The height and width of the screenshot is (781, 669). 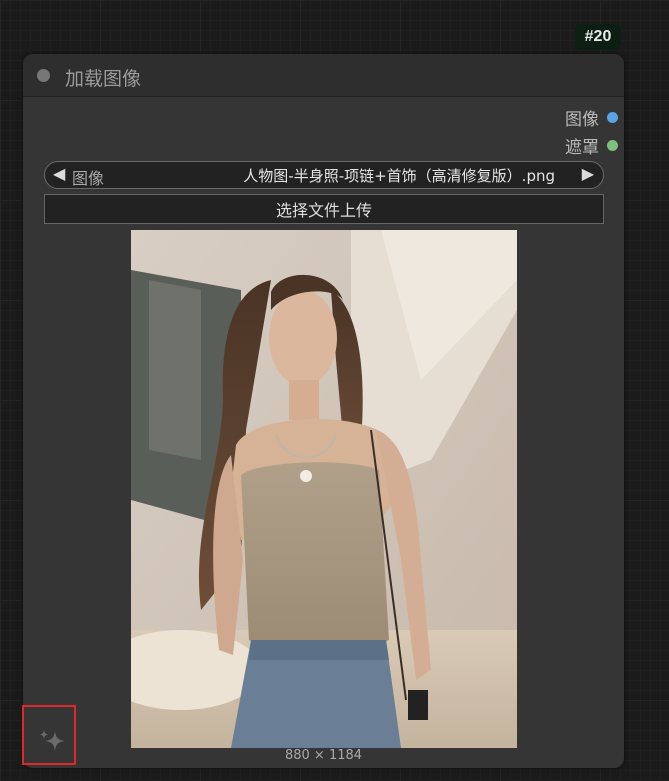 What do you see at coordinates (582, 147) in the screenshot?
I see `output-label-mask: 遮罩` at bounding box center [582, 147].